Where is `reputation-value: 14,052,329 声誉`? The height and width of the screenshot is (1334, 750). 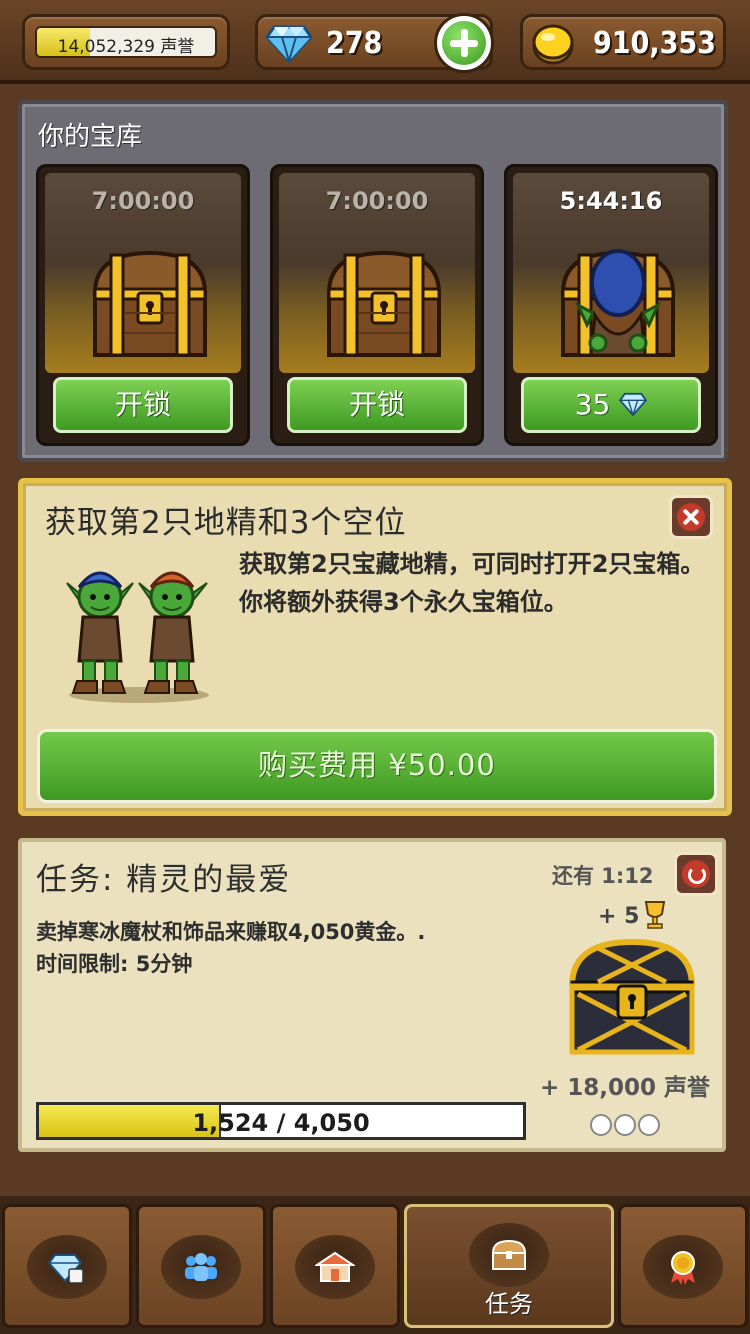 reputation-value: 14,052,329 声誉 is located at coordinates (126, 47).